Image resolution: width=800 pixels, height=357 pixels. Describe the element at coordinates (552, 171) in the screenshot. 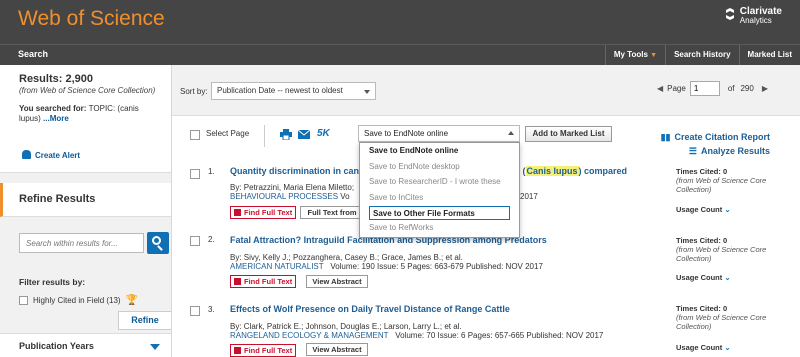

I see `highlighted-term: Canis lupus` at that location.